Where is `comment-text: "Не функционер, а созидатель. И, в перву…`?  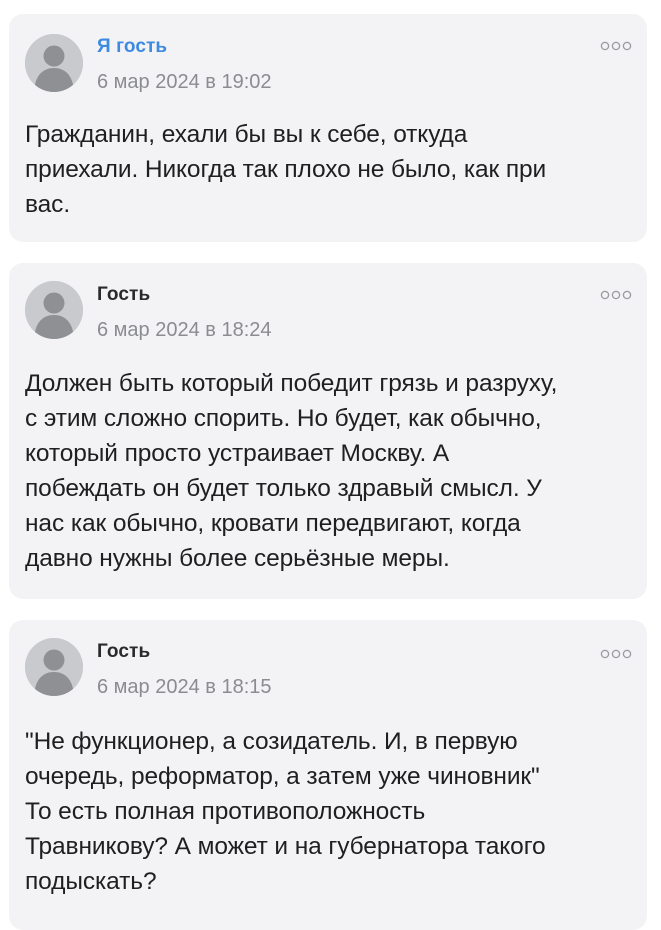
comment-text: "Не функционер, а созидатель. И, в перву… is located at coordinates (285, 811).